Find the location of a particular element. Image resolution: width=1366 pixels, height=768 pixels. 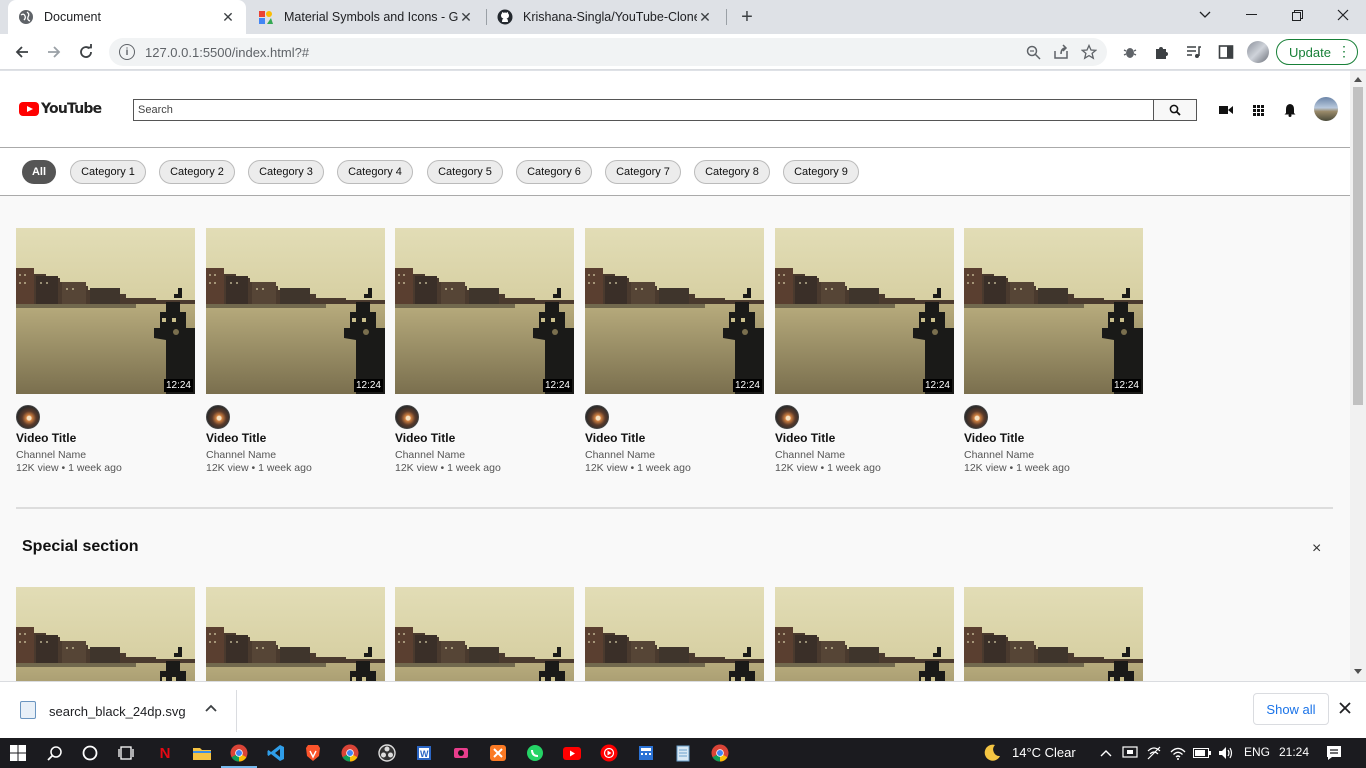

tab-material-symbols: Material Symbols and Icons - Goo ✕ is located at coordinates (366, 17).